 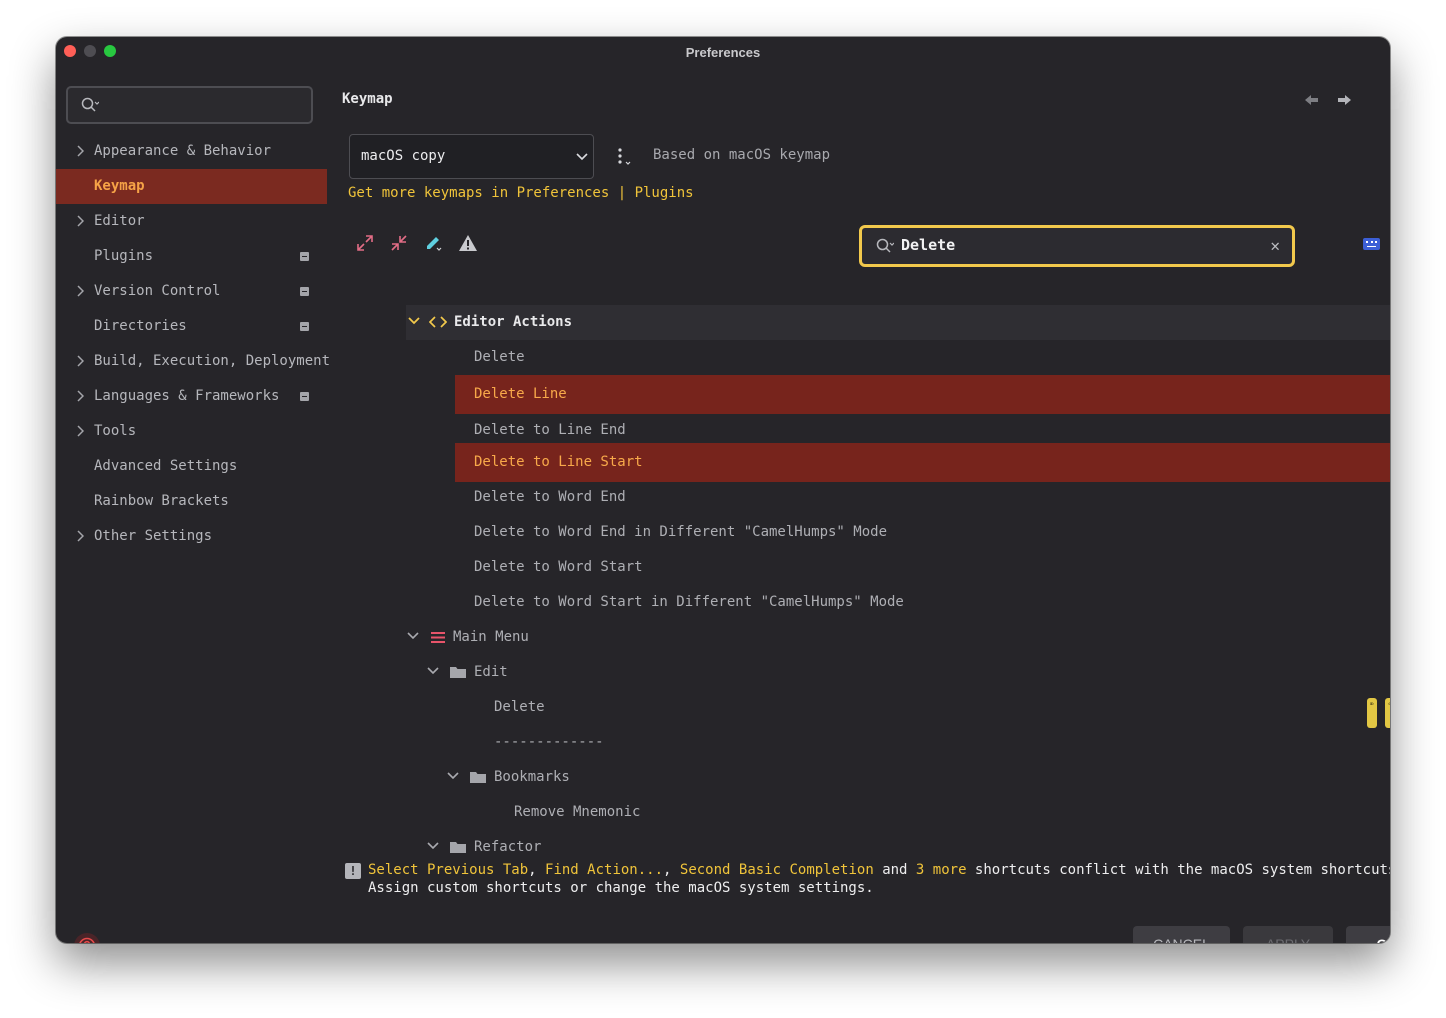 What do you see at coordinates (491, 672) in the screenshot?
I see `tree-label: Edit` at bounding box center [491, 672].